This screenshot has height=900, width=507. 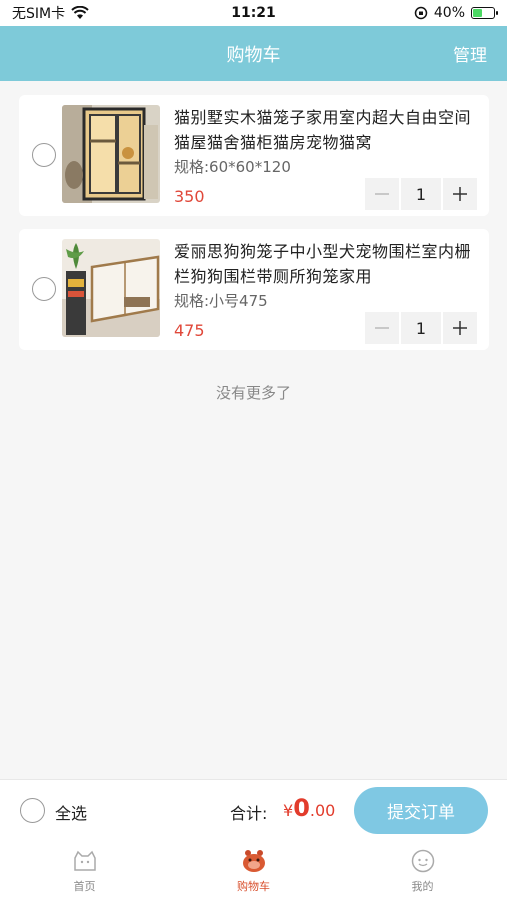 I want to click on product-spec: 规格:小号475, so click(x=221, y=301).